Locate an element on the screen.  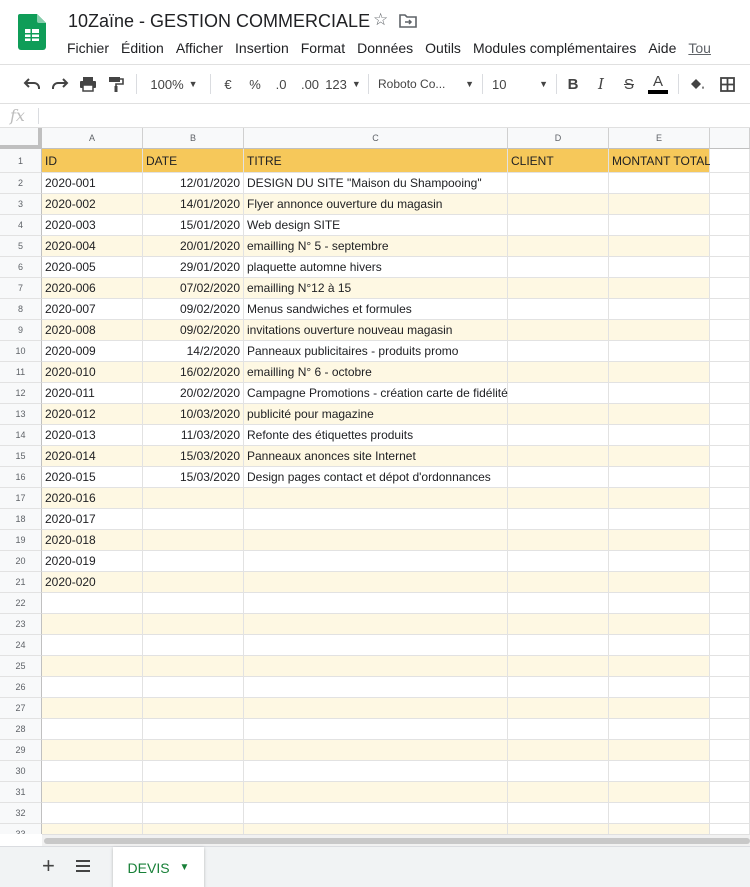
font-size-select: 10 ▼ is located at coordinates (520, 84).